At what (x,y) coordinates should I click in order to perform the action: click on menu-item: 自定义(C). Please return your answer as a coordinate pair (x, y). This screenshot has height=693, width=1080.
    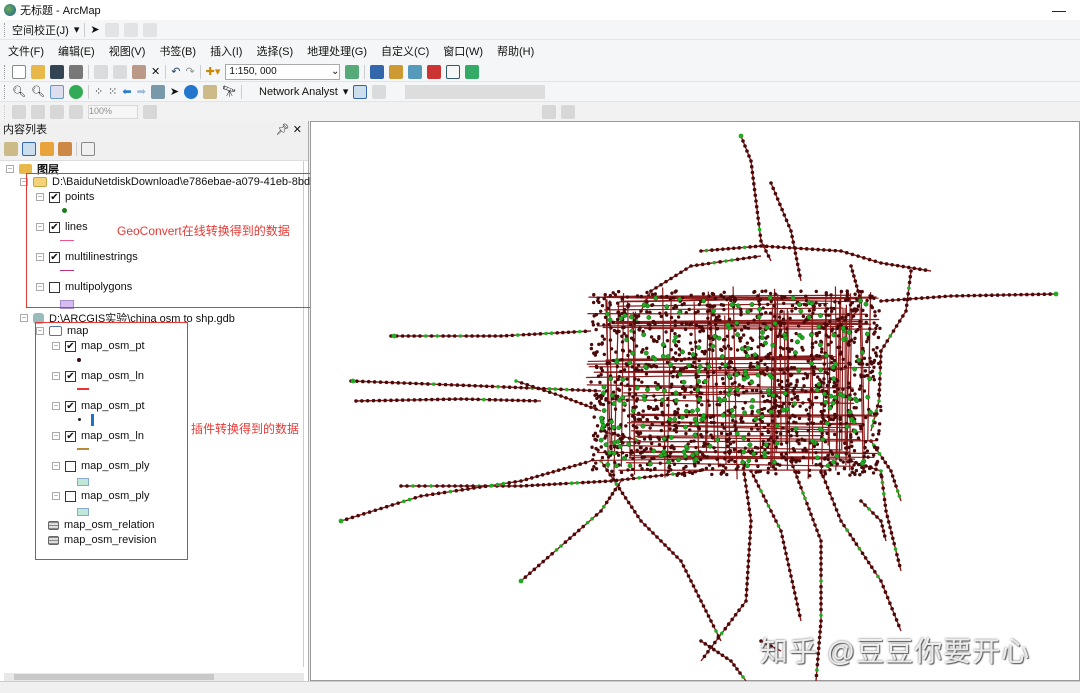
    Looking at the image, I should click on (405, 51).